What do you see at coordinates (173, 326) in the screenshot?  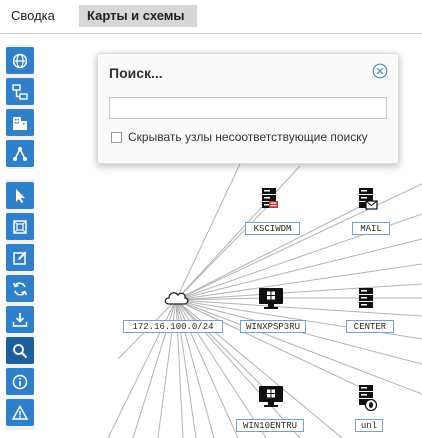 I see `node-label-subnet: 172.16.100.0/24` at bounding box center [173, 326].